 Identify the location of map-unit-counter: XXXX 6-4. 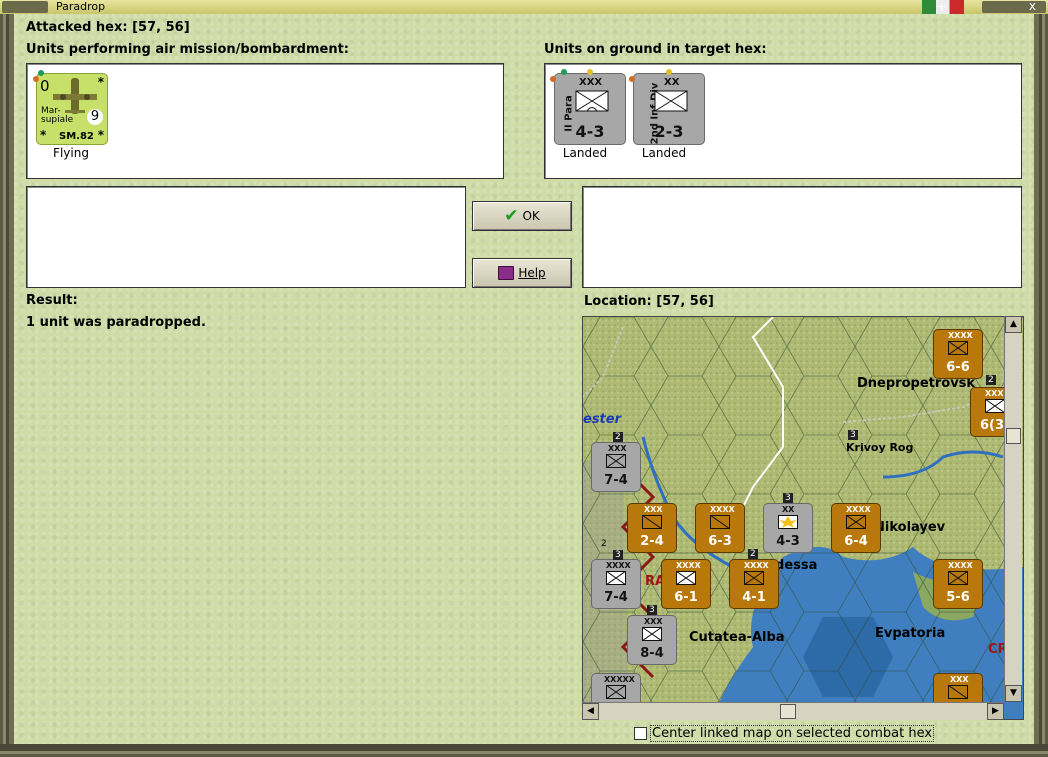
(856, 528).